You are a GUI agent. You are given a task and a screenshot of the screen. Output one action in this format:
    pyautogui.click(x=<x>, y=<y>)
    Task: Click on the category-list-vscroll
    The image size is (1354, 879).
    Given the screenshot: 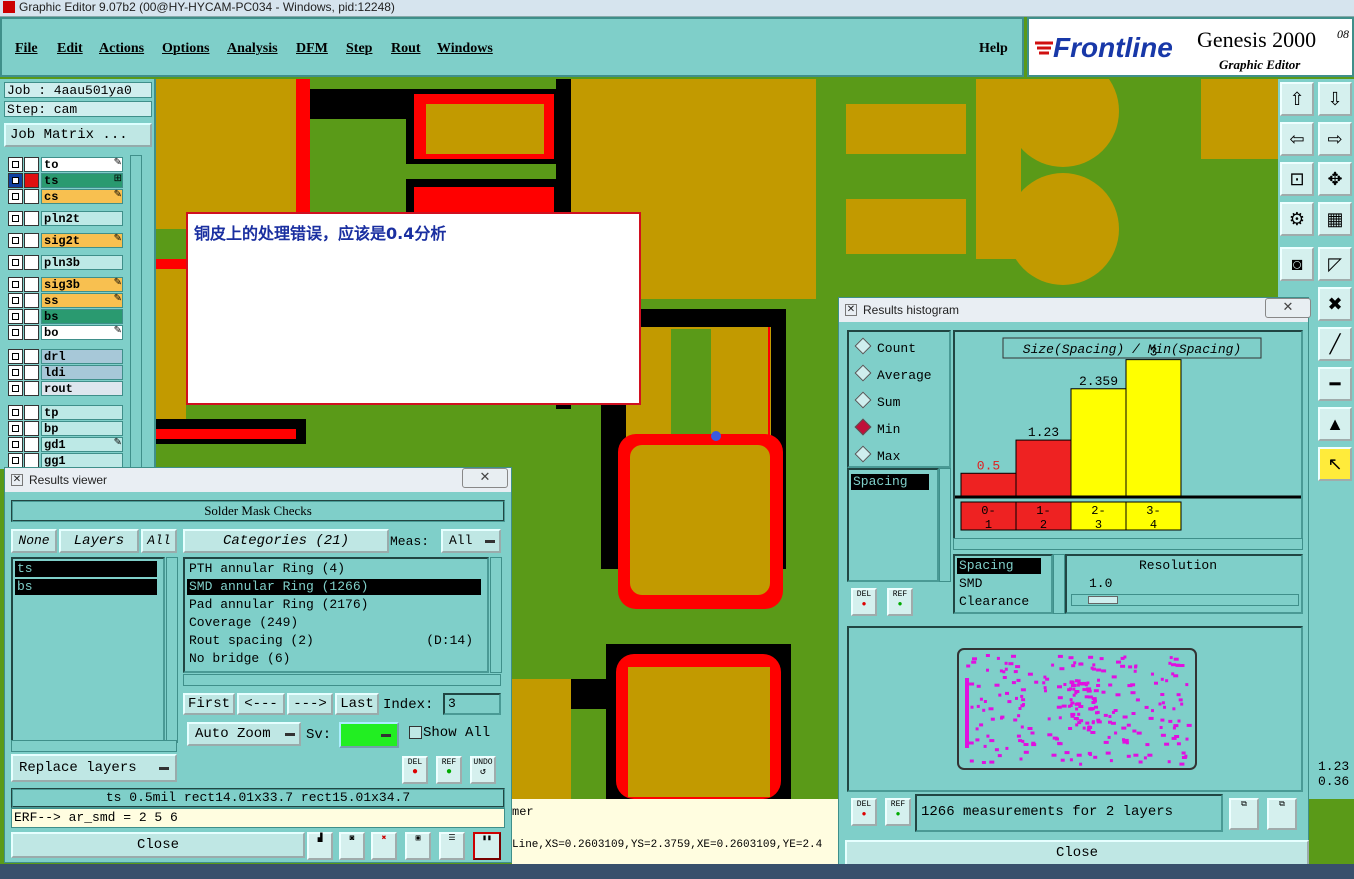 What is the action you would take?
    pyautogui.click(x=496, y=615)
    